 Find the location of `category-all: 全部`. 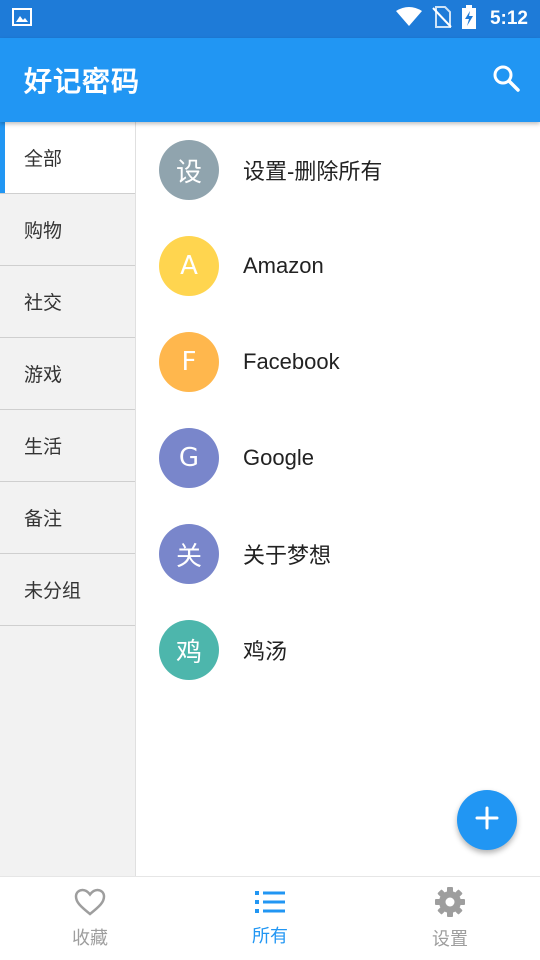

category-all: 全部 is located at coordinates (67, 158).